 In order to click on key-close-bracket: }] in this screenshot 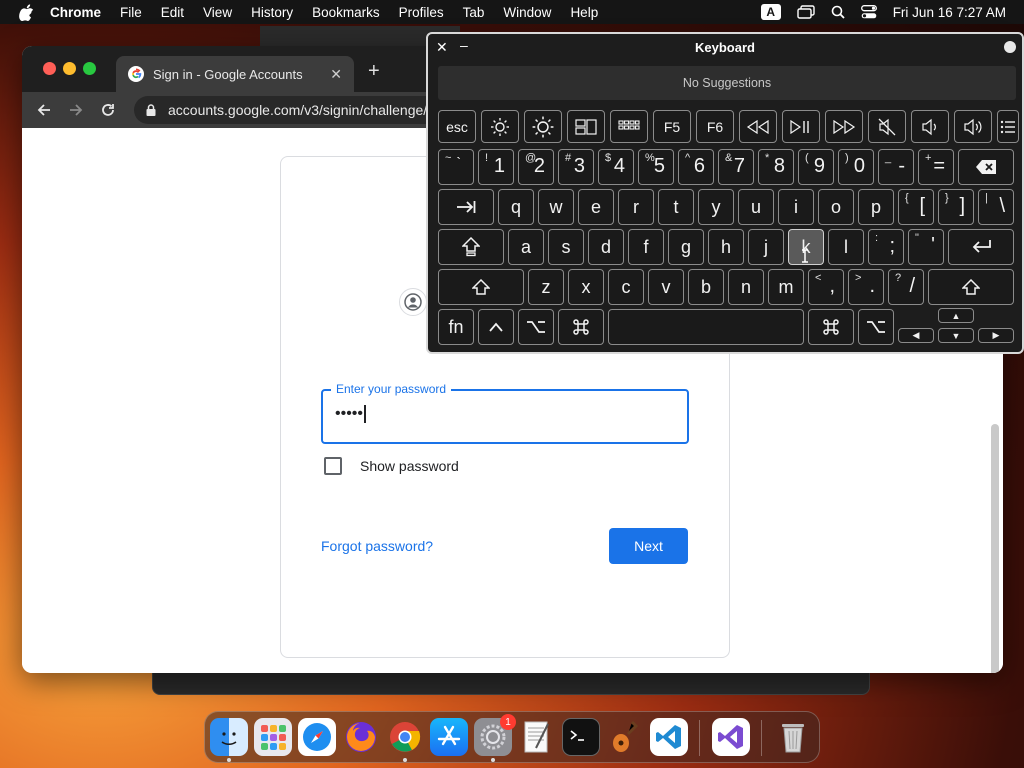, I will do `click(956, 207)`.